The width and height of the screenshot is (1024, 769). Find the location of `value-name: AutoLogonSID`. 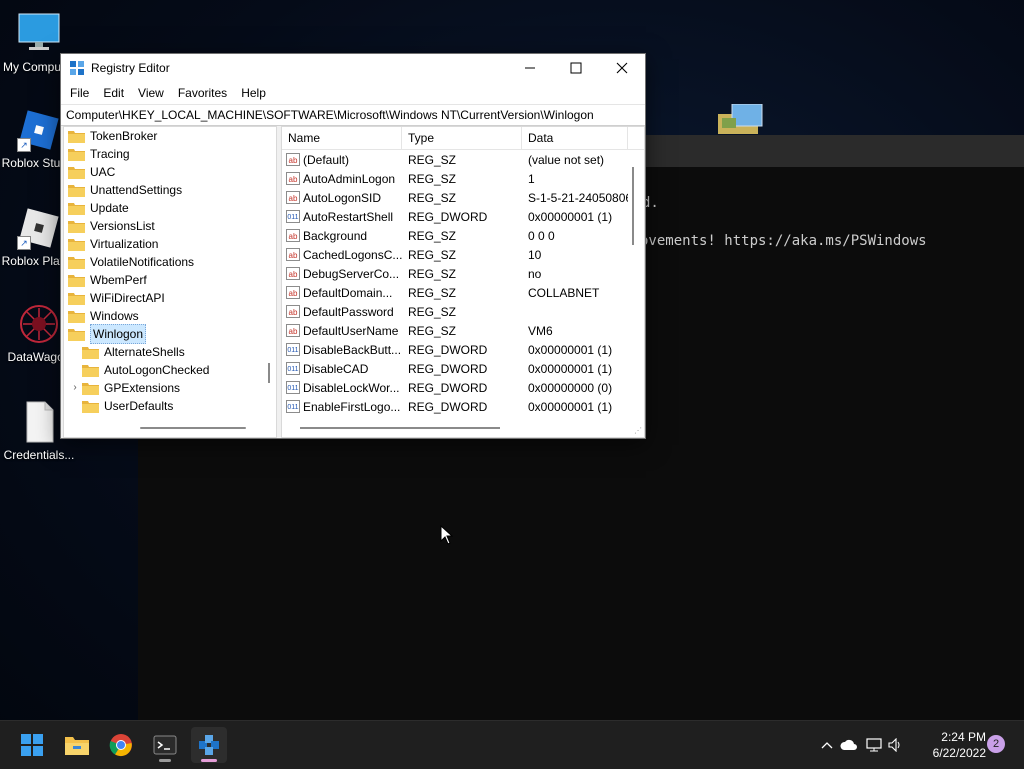

value-name: AutoLogonSID is located at coordinates (342, 197).